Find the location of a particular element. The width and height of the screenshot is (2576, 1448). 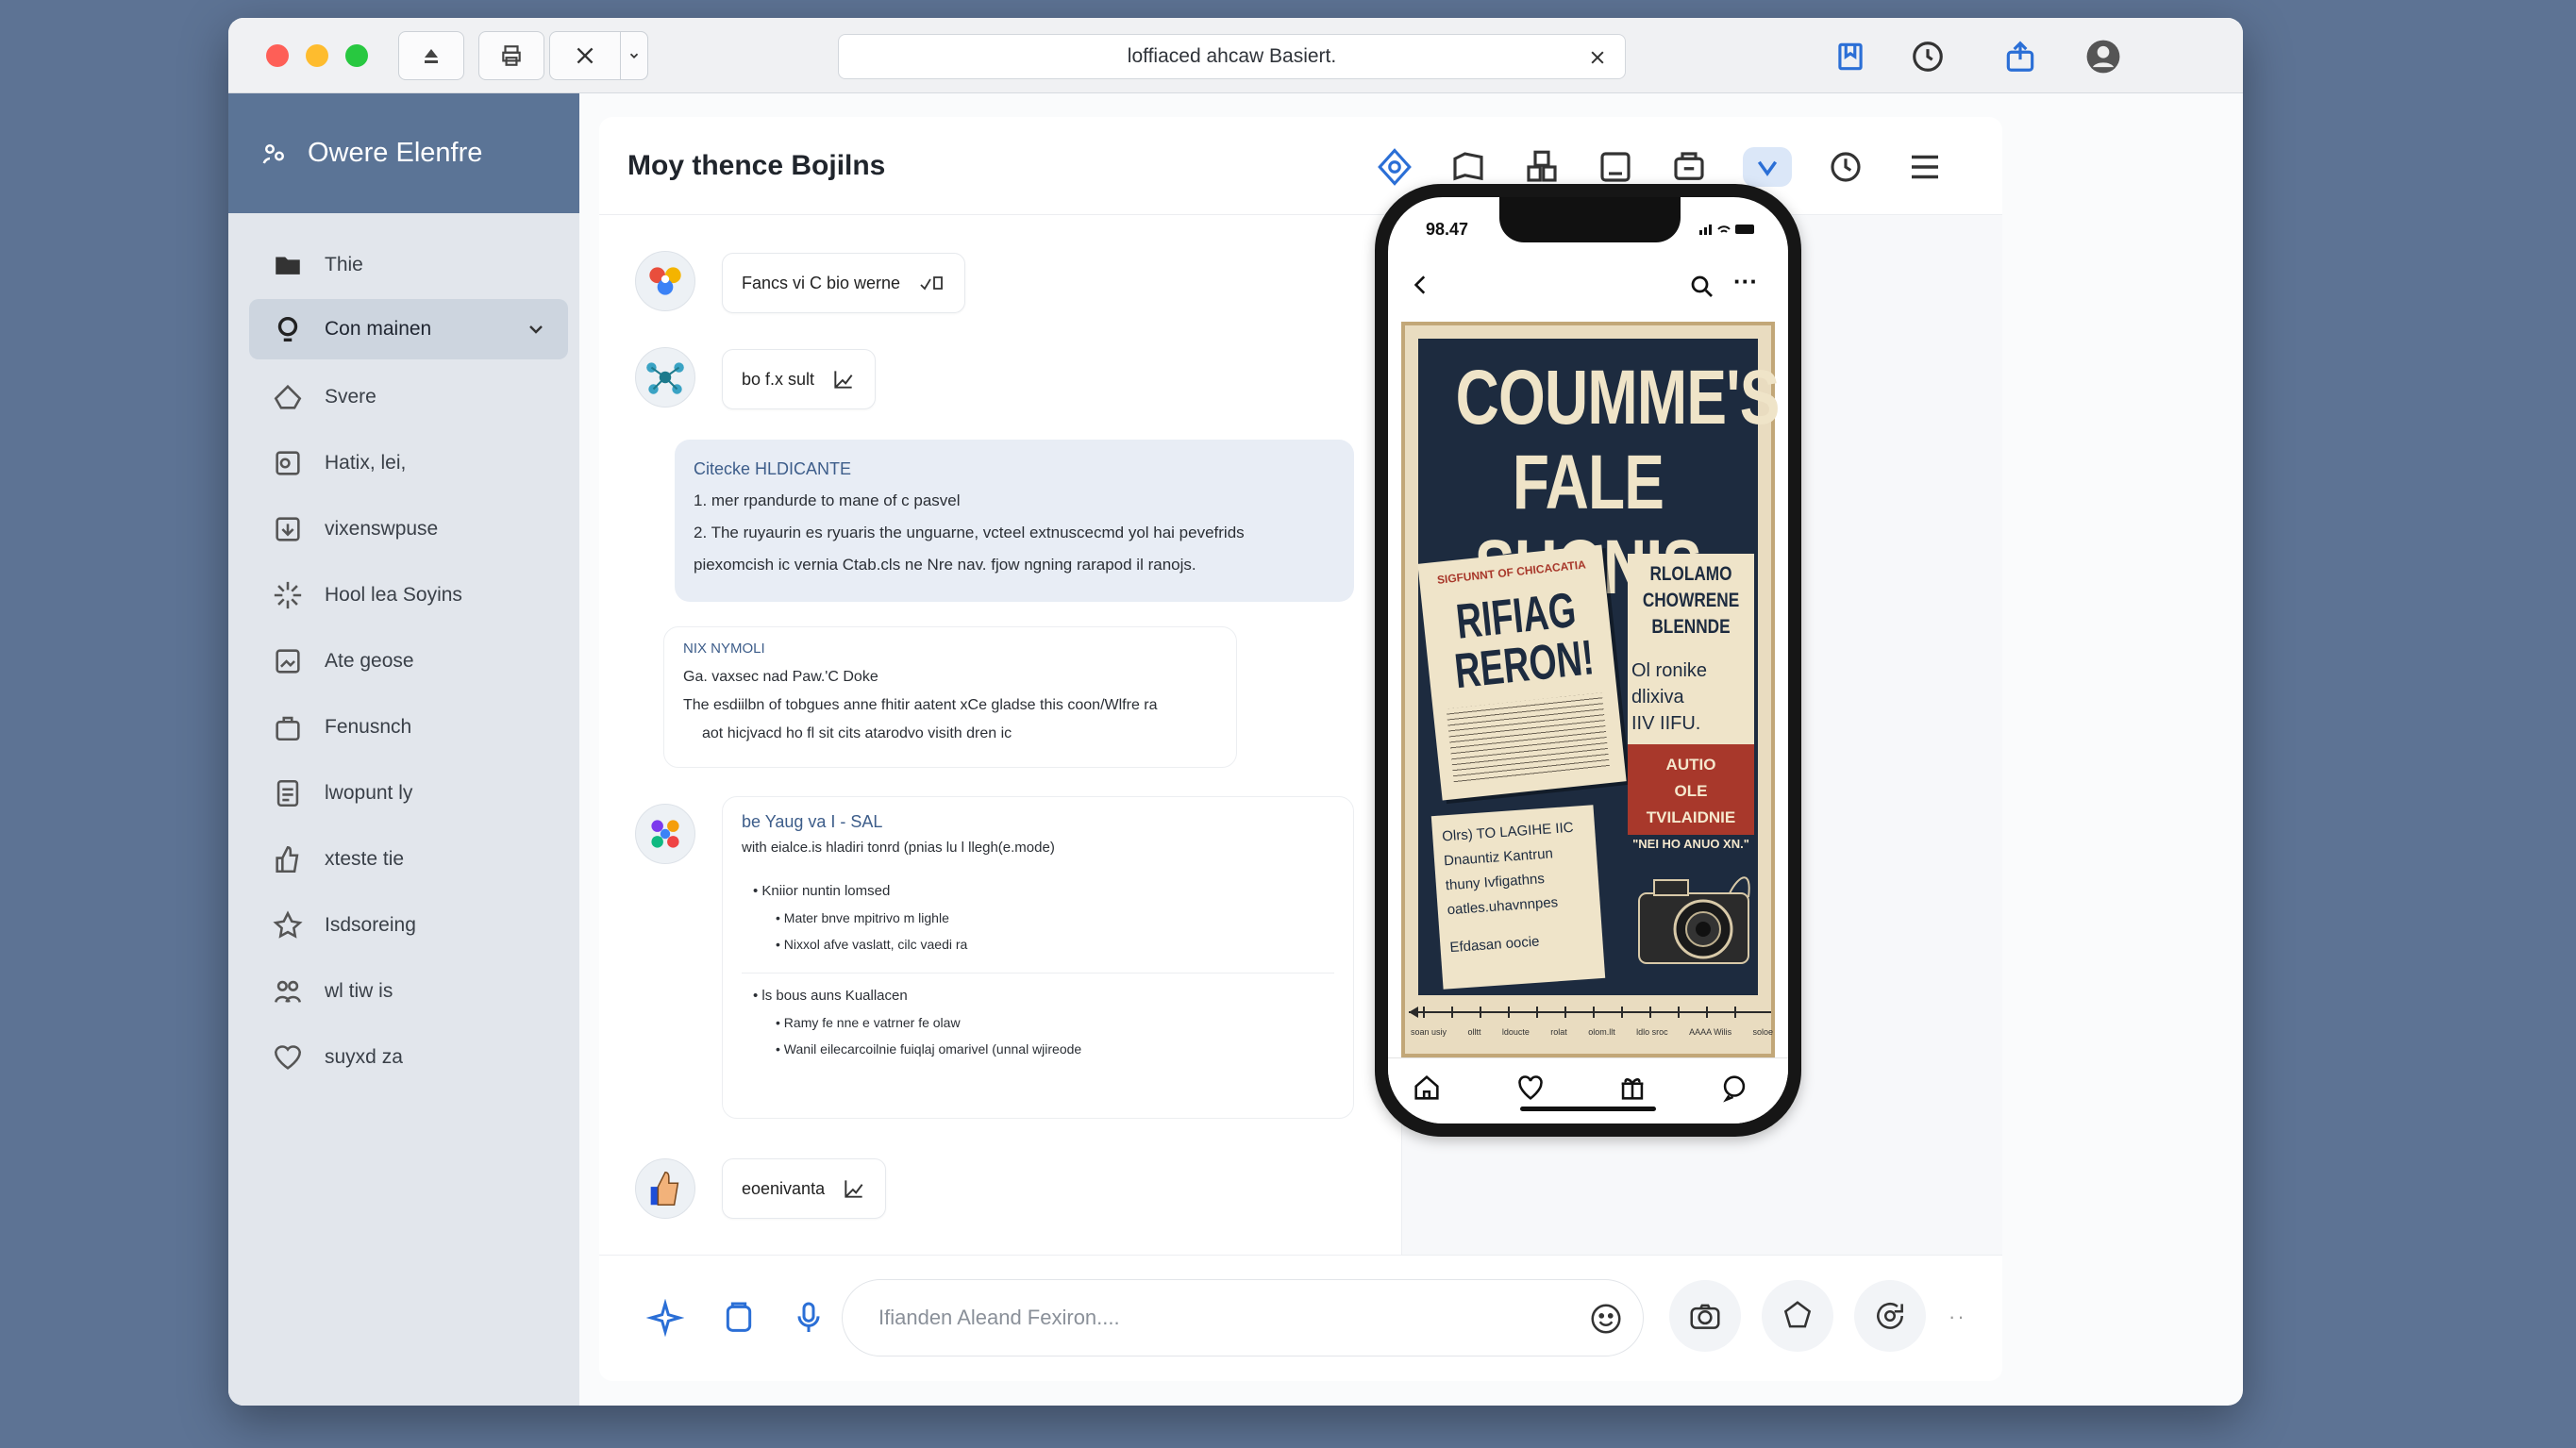

list-item-text: Mater bnve mpitrivo m lighle is located at coordinates (866, 917).